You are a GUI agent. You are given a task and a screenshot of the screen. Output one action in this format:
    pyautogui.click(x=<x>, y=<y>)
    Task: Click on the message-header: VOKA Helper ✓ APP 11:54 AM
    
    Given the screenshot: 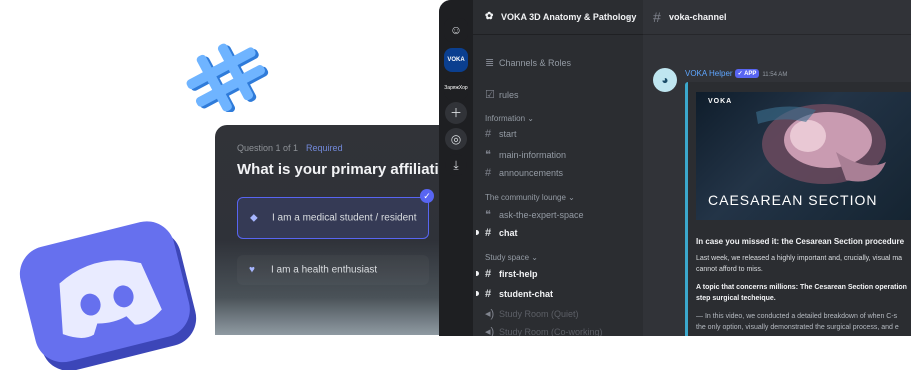 What is the action you would take?
    pyautogui.click(x=736, y=73)
    